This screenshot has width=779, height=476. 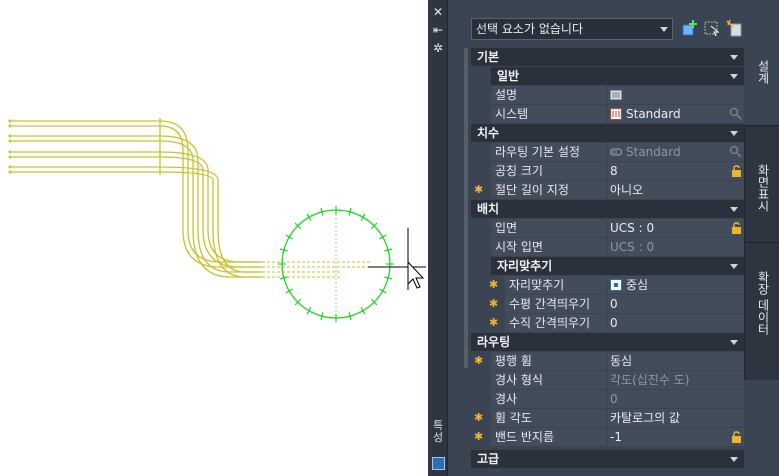 I want to click on slope-value: 0, so click(x=677, y=399).